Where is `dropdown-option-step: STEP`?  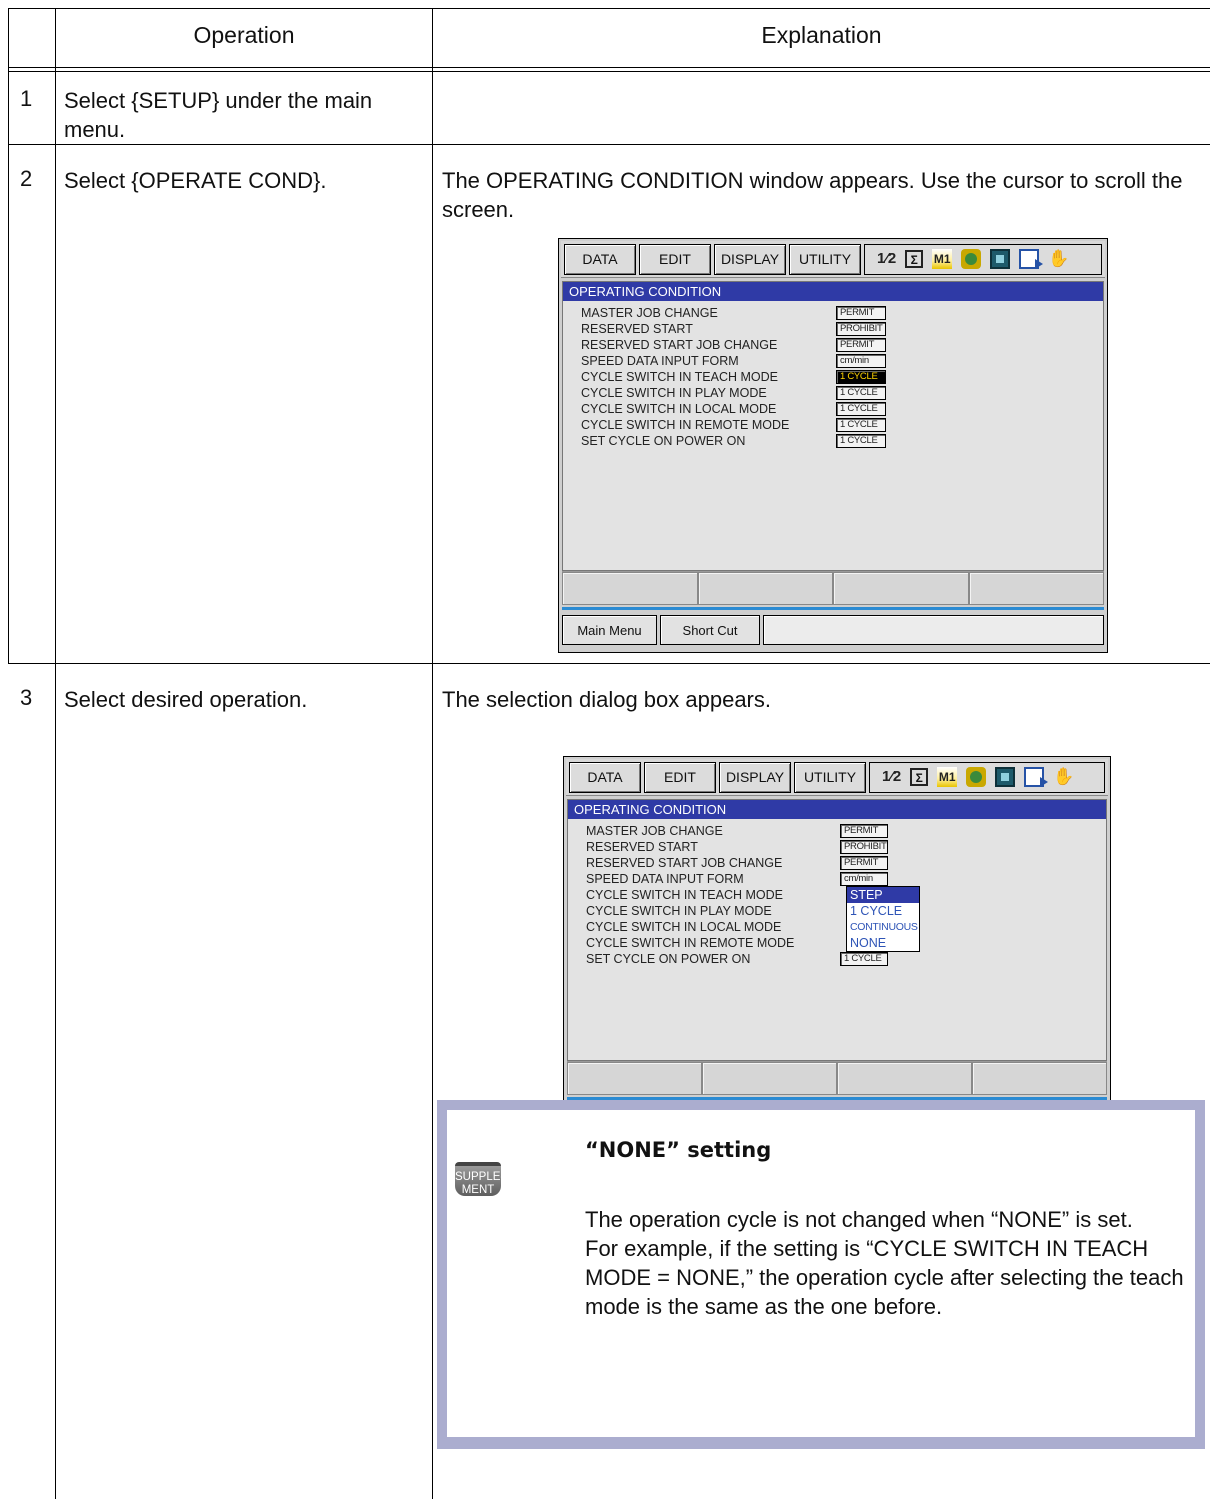 dropdown-option-step: STEP is located at coordinates (883, 895).